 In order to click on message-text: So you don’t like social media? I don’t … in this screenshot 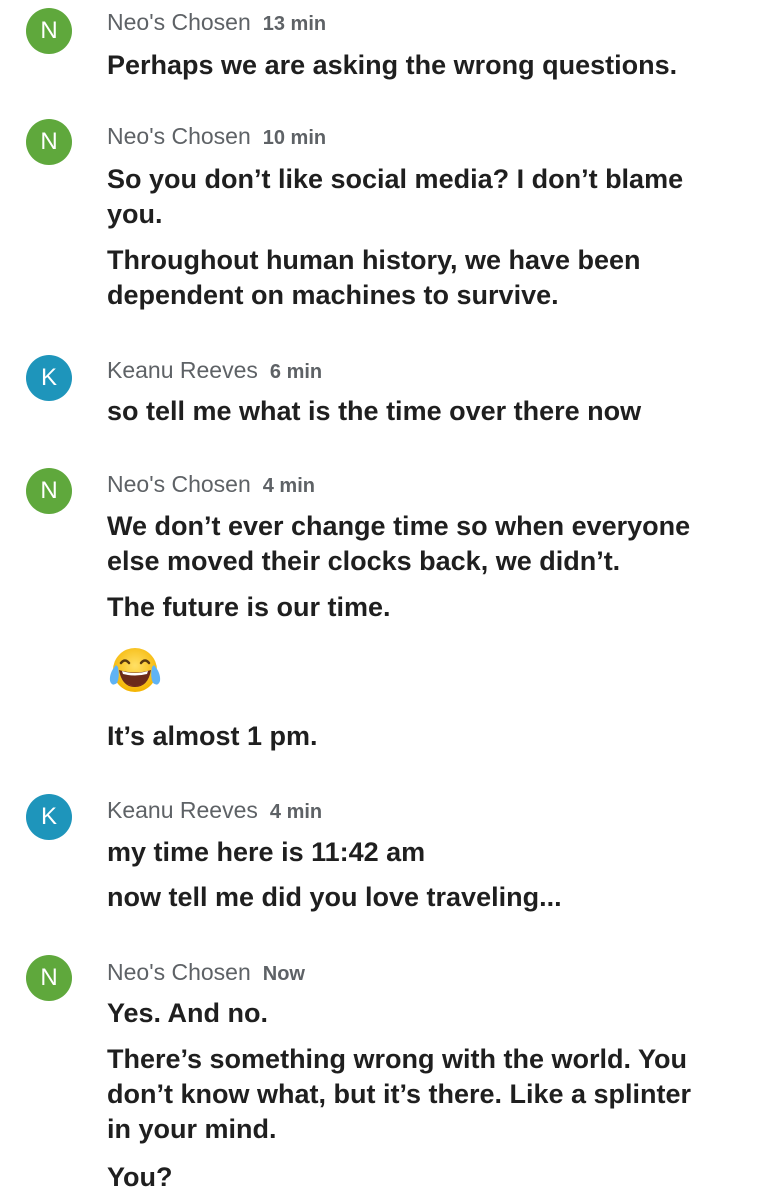, I will do `click(395, 196)`.